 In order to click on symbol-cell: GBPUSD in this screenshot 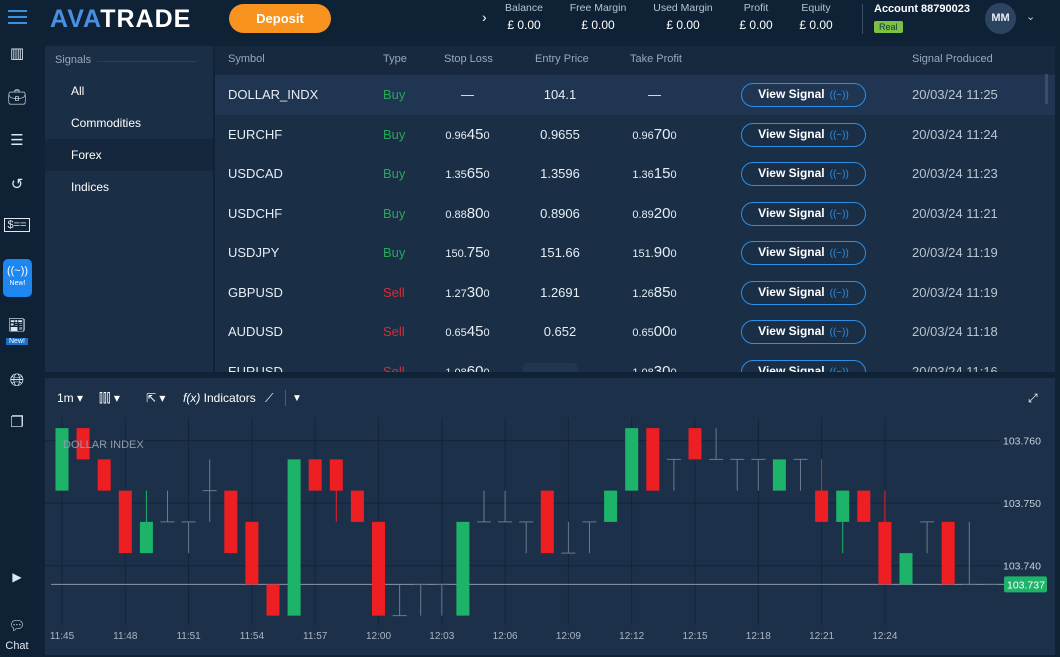, I will do `click(255, 292)`.